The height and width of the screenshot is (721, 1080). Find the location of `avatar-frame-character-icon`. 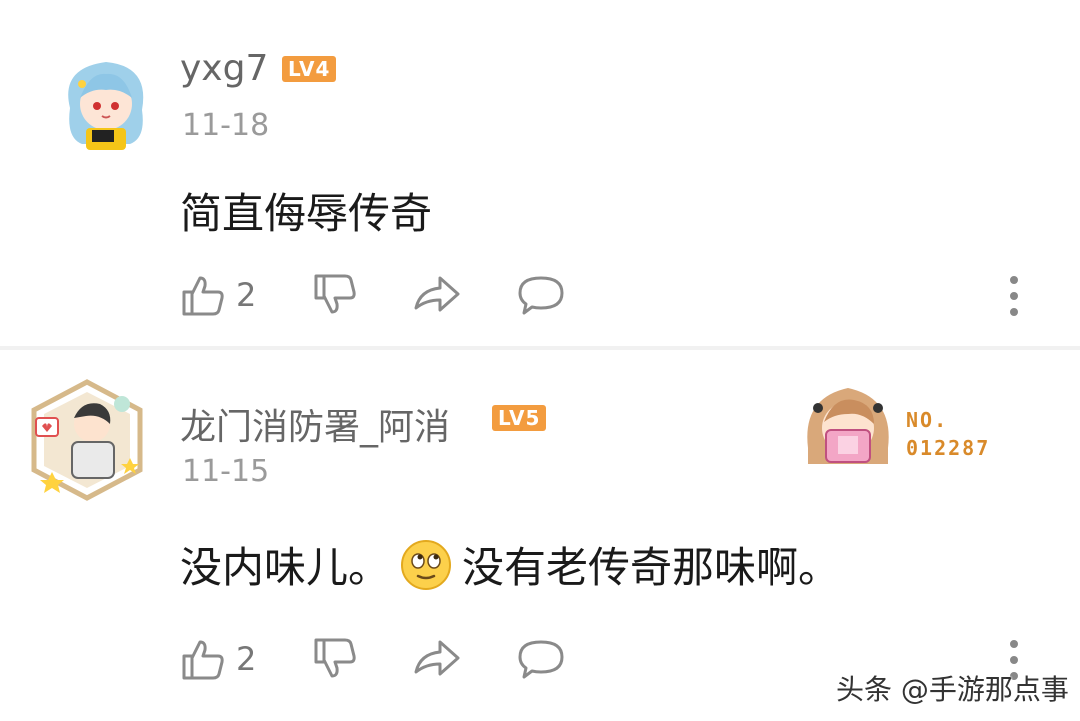

avatar-frame-character-icon is located at coordinates (87, 440).